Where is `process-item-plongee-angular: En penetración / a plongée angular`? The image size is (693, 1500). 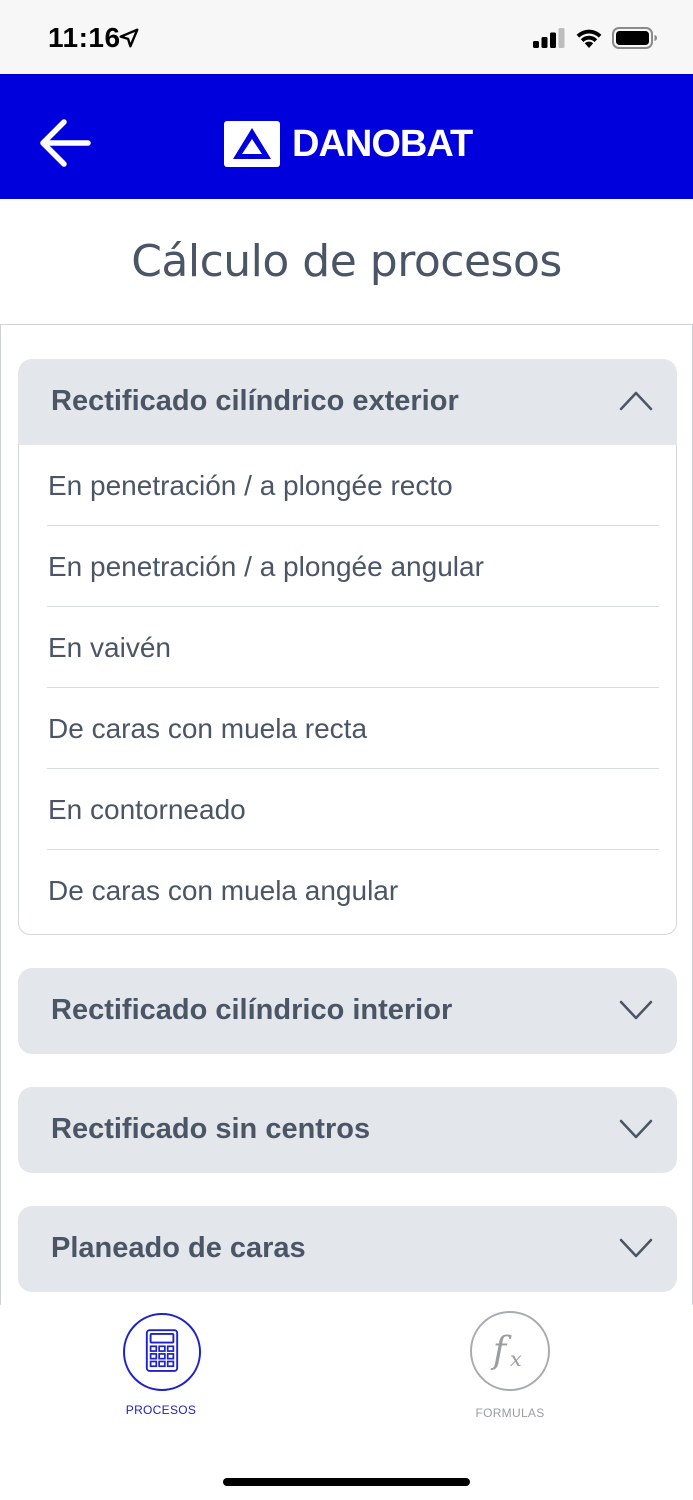
process-item-plongee-angular: En penetración / a plongée angular is located at coordinates (353, 566).